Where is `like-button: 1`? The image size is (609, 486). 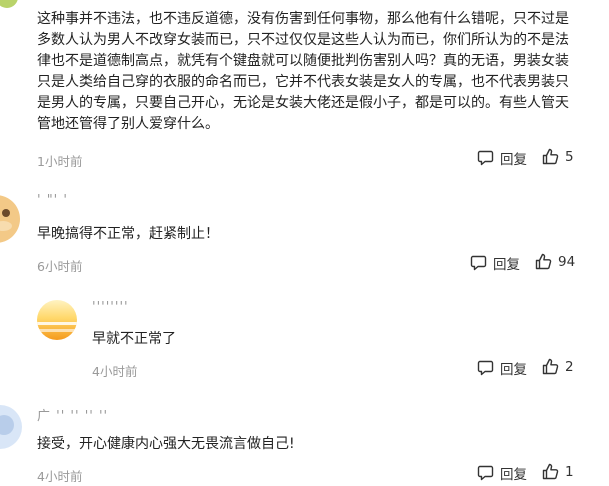 like-button: 1 is located at coordinates (558, 471).